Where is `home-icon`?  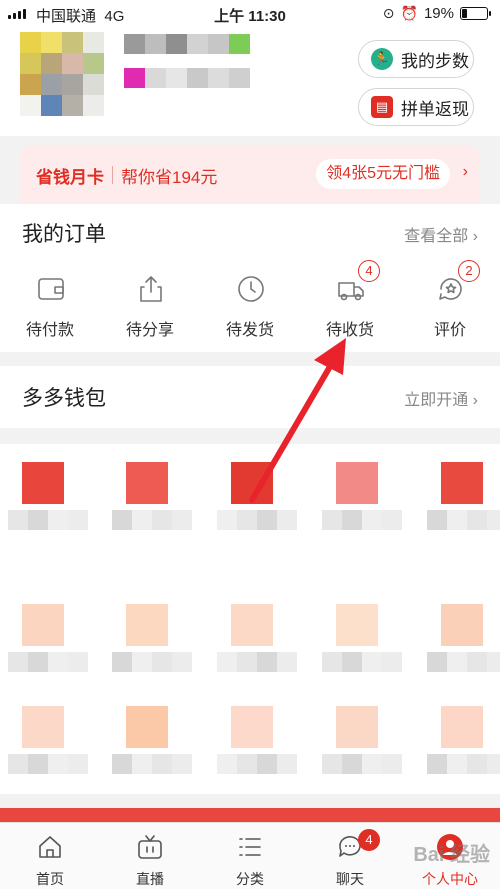
home-icon is located at coordinates (50, 847).